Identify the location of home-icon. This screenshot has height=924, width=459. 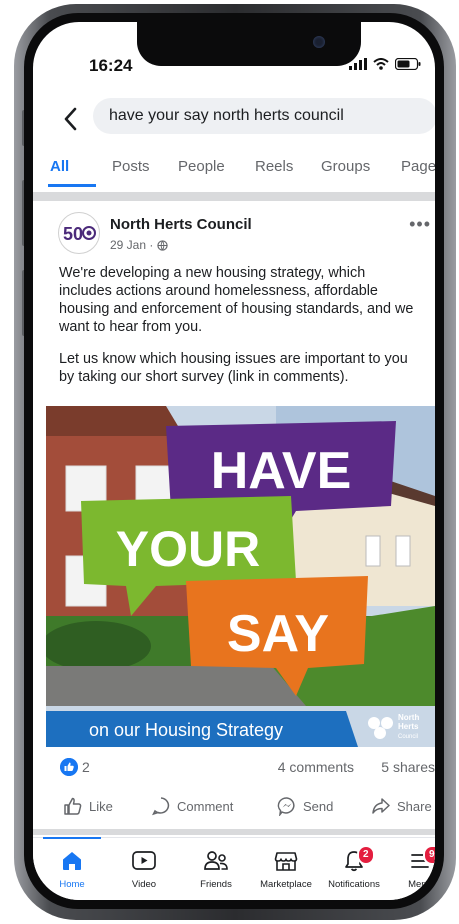
(72, 861).